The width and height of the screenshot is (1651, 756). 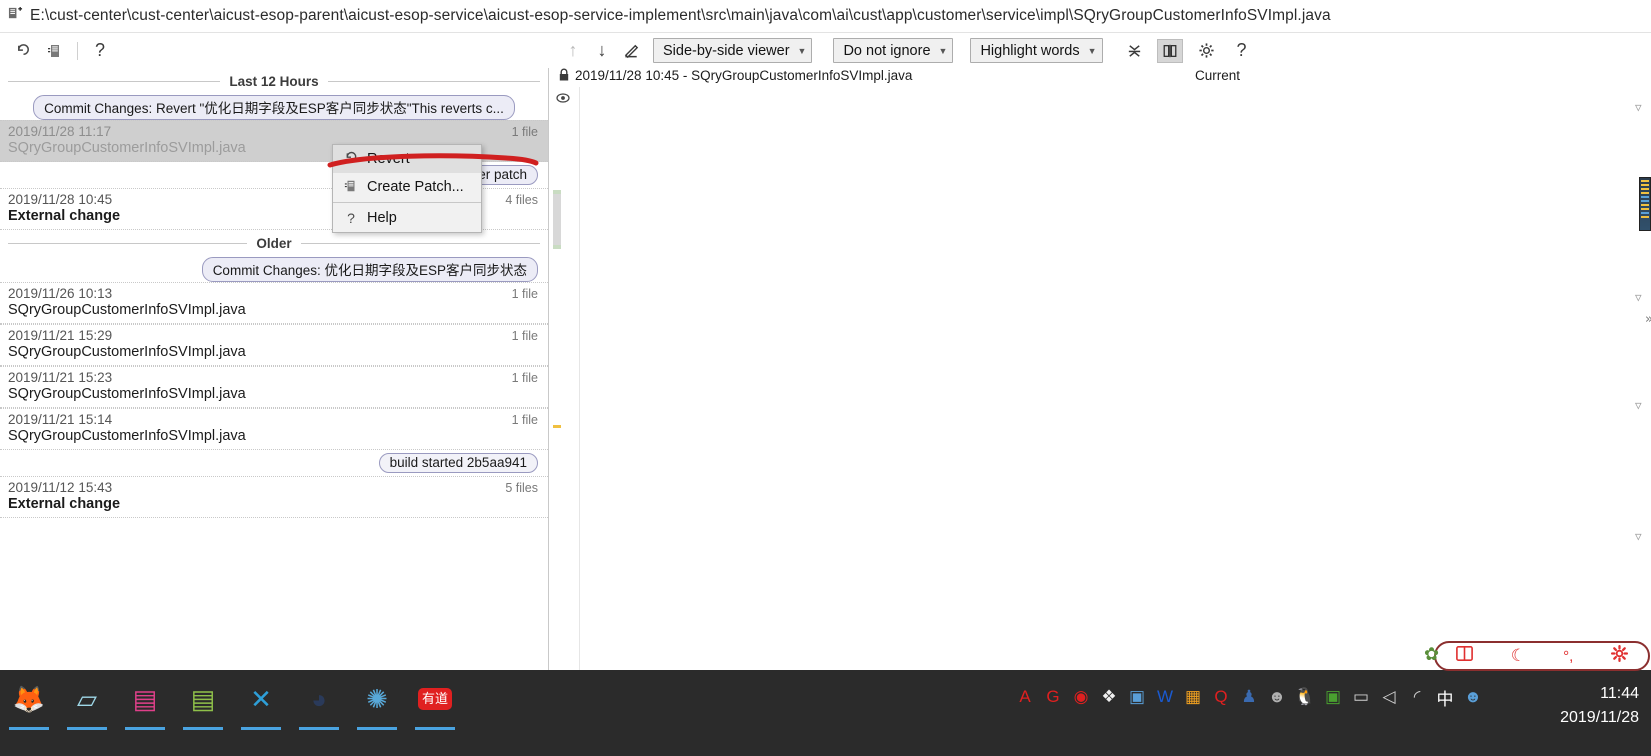 What do you see at coordinates (382, 218) in the screenshot?
I see `context-menu-label: Help` at bounding box center [382, 218].